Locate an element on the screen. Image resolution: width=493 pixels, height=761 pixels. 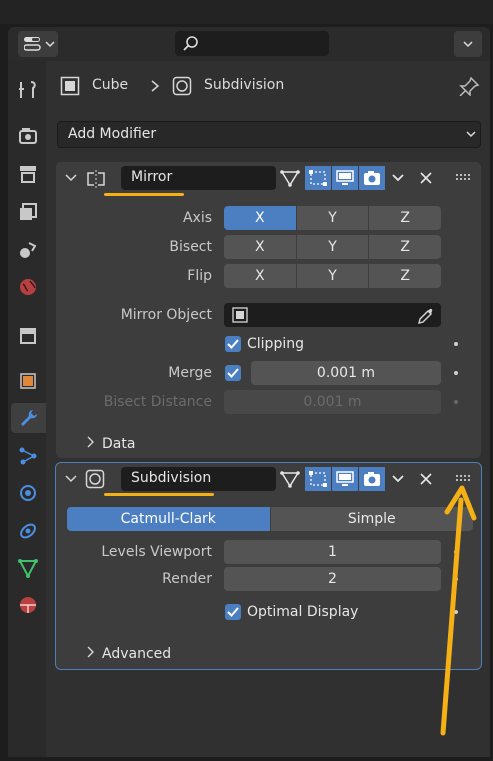
tab-data is located at coordinates (28, 568).